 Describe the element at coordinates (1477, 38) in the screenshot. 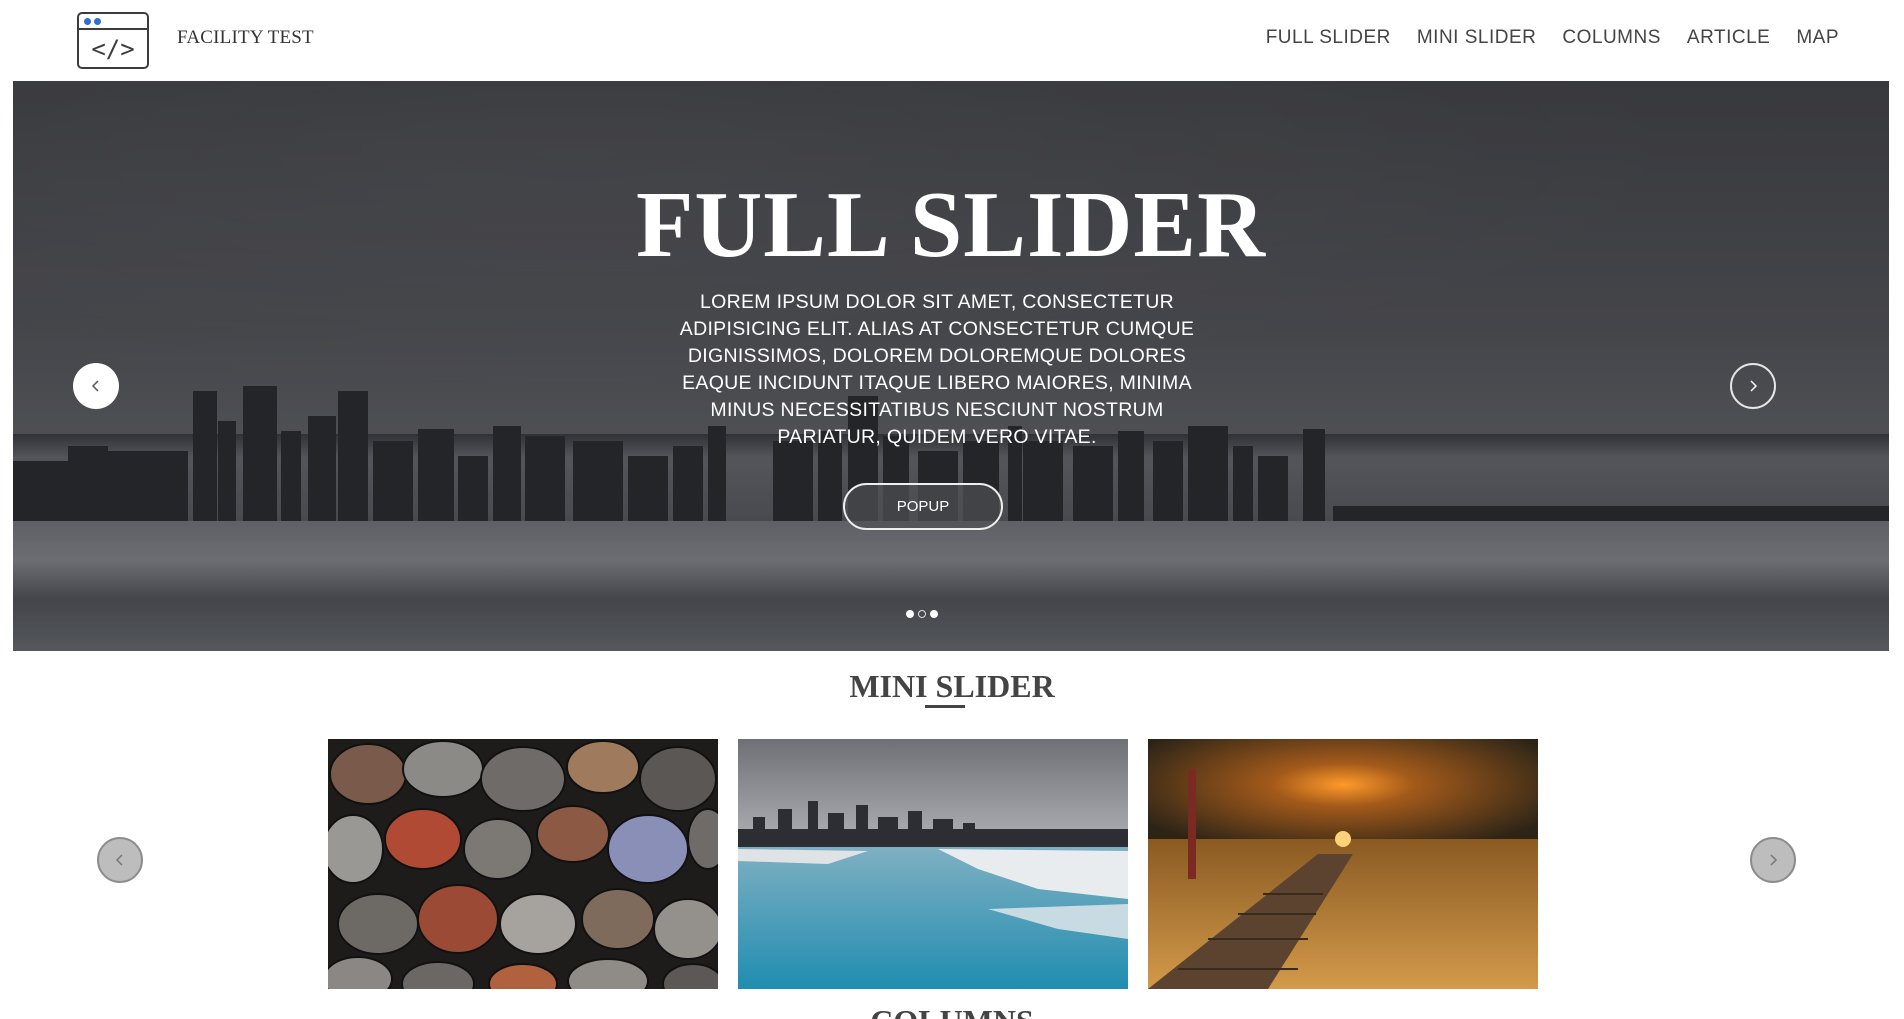

I see `nav-link-mini-slider: MINI SLIDER` at that location.